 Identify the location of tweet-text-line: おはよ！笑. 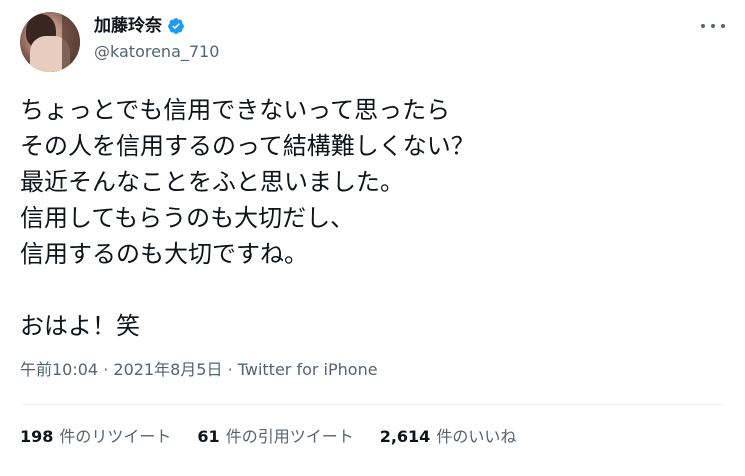
(80, 326).